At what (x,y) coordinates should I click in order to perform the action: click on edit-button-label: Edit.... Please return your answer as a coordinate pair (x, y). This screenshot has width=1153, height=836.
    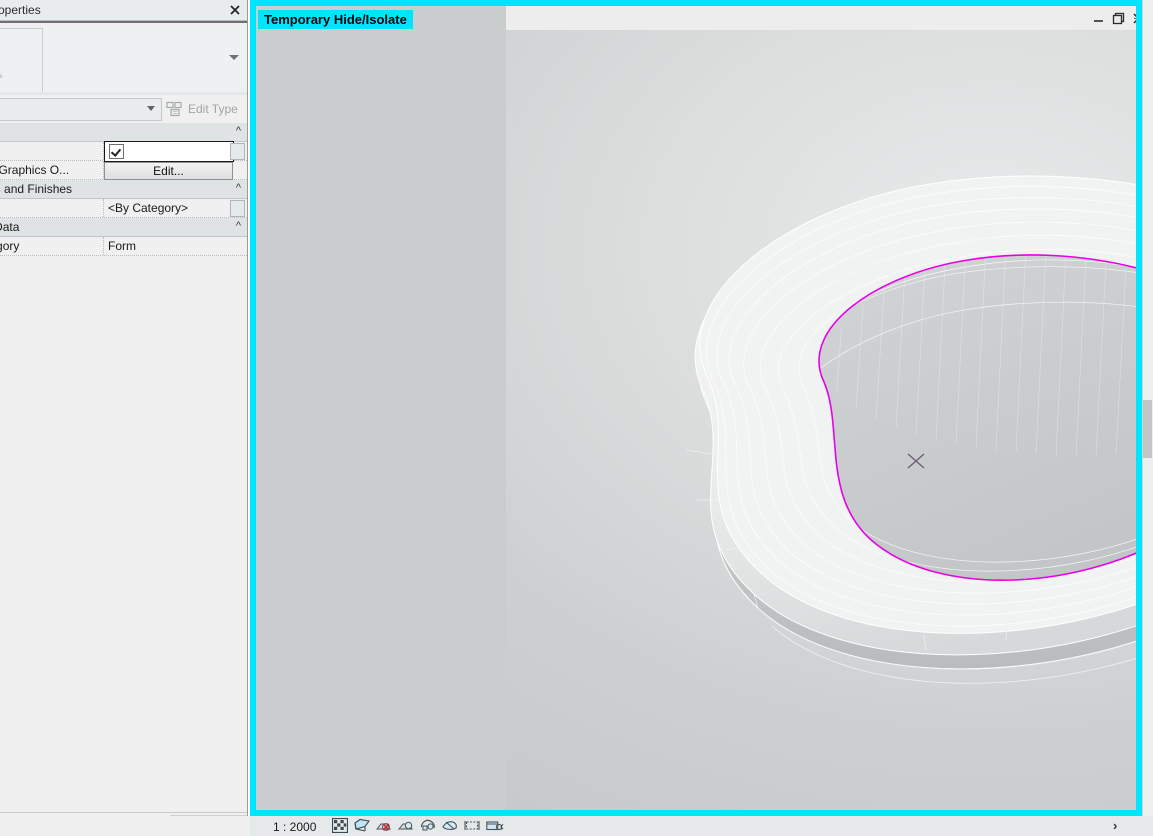
    Looking at the image, I should click on (168, 171).